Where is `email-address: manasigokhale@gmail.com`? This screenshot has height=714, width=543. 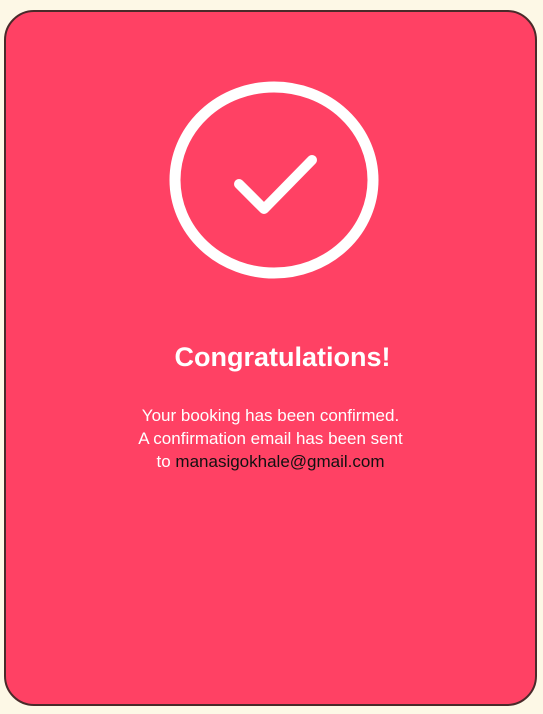 email-address: manasigokhale@gmail.com is located at coordinates (280, 461).